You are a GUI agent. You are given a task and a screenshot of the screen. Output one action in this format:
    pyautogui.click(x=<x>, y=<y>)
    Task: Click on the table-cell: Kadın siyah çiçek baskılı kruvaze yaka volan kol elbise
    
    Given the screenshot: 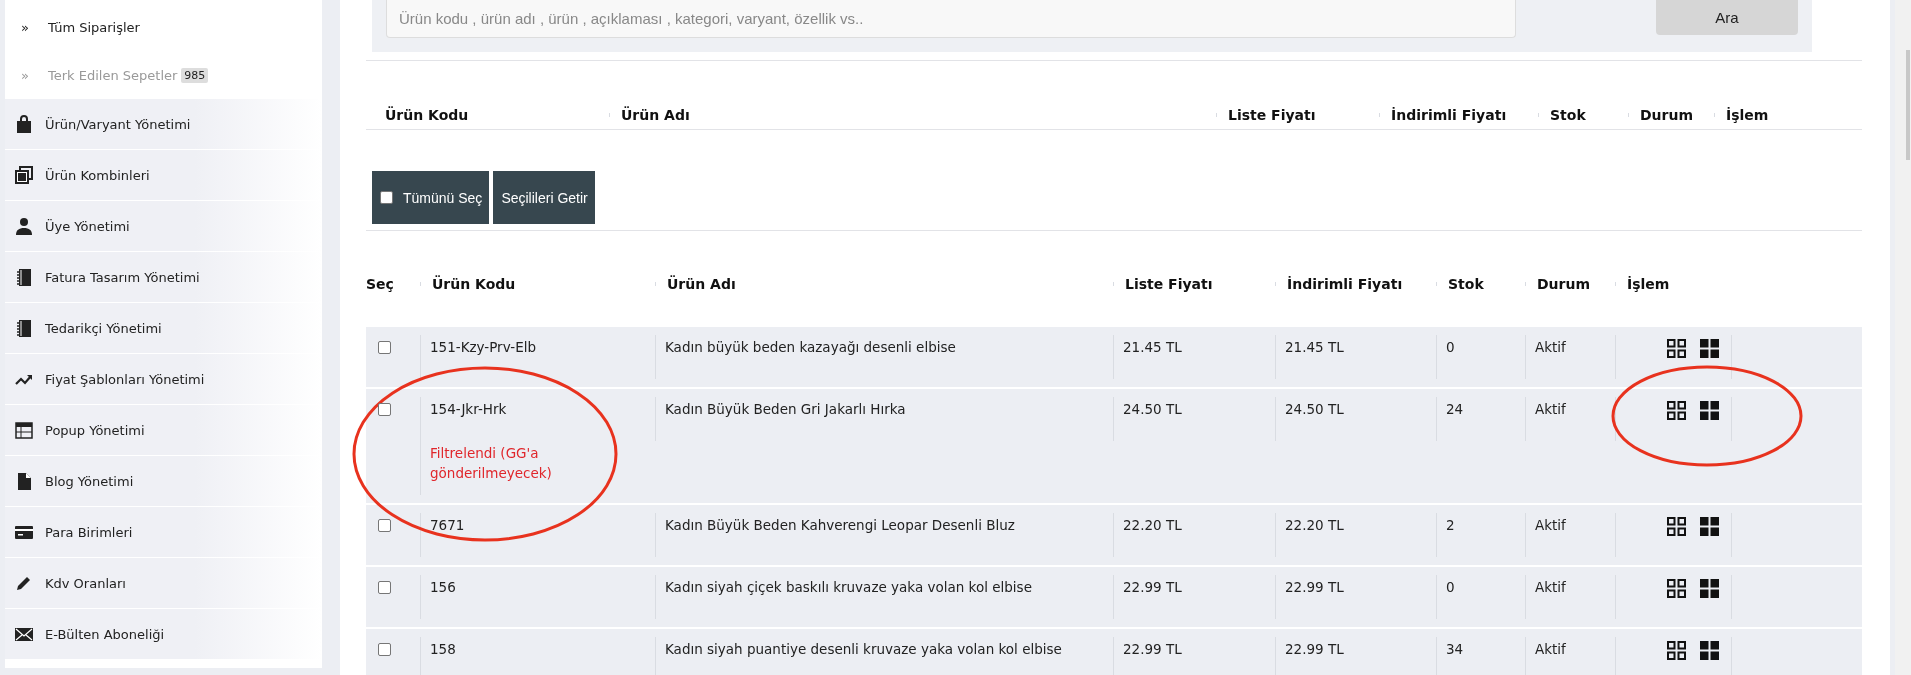 What is the action you would take?
    pyautogui.click(x=848, y=587)
    